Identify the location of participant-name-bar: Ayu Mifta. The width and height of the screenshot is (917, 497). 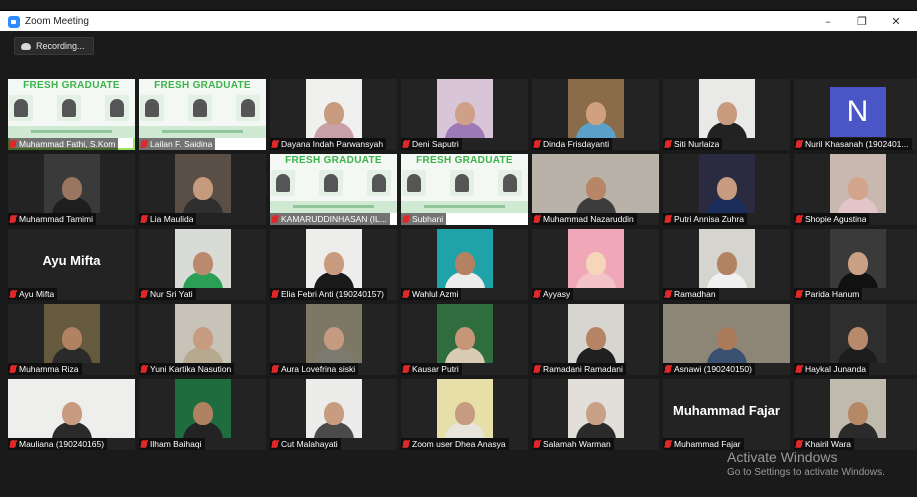
(33, 294).